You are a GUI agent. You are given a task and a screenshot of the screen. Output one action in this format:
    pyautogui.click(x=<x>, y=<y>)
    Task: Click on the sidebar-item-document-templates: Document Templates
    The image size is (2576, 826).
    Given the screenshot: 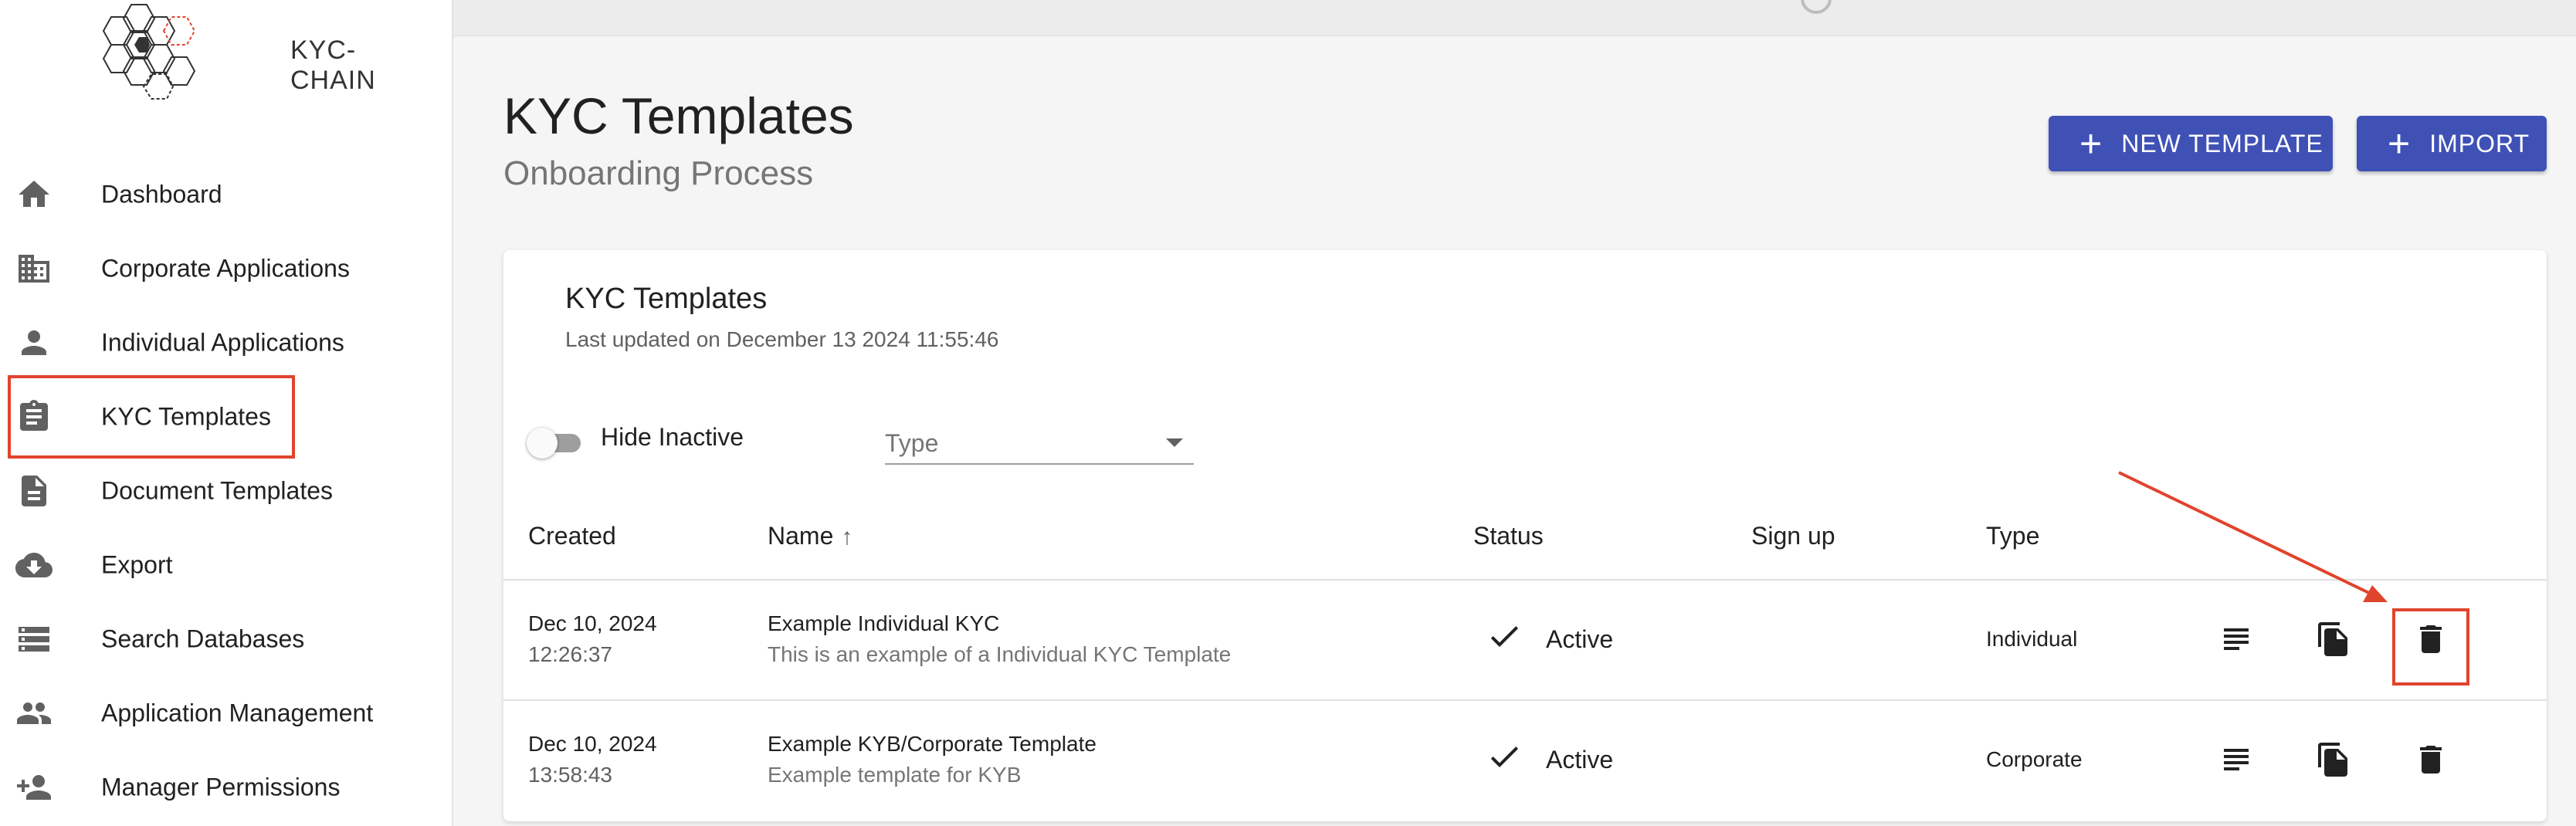 What is the action you would take?
    pyautogui.click(x=226, y=491)
    